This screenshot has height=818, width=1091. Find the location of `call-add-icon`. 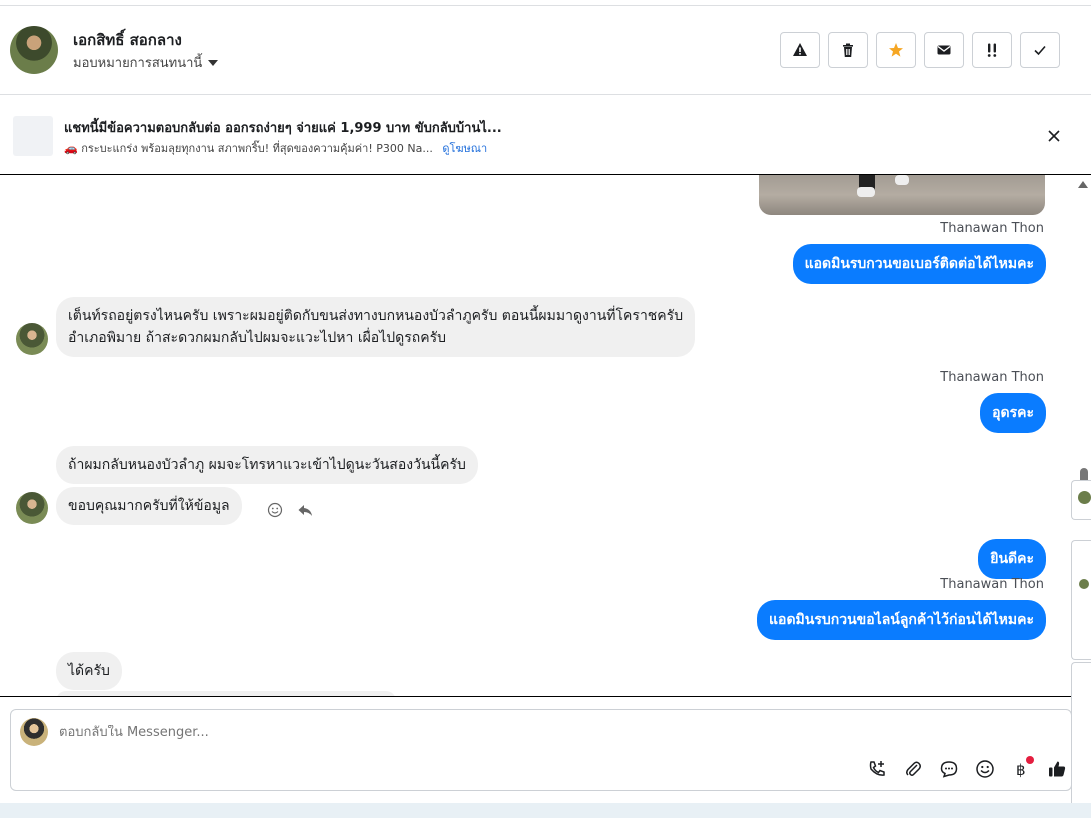

call-add-icon is located at coordinates (877, 768).